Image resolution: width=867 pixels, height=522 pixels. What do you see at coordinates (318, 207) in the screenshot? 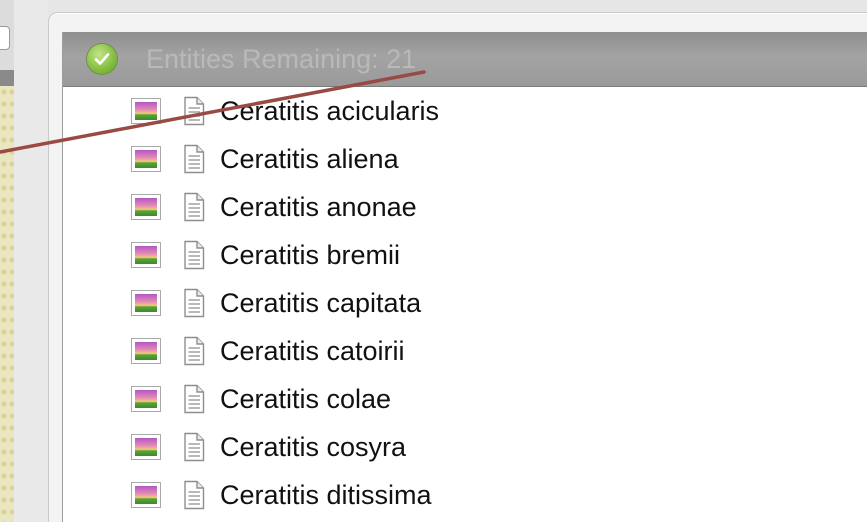
I see `entity-label: Ceratitis anonae` at bounding box center [318, 207].